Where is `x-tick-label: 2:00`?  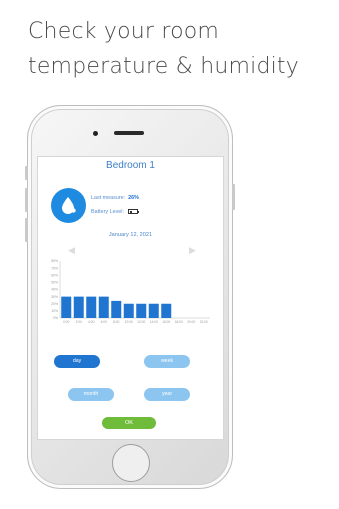 x-tick-label: 2:00 is located at coordinates (79, 322).